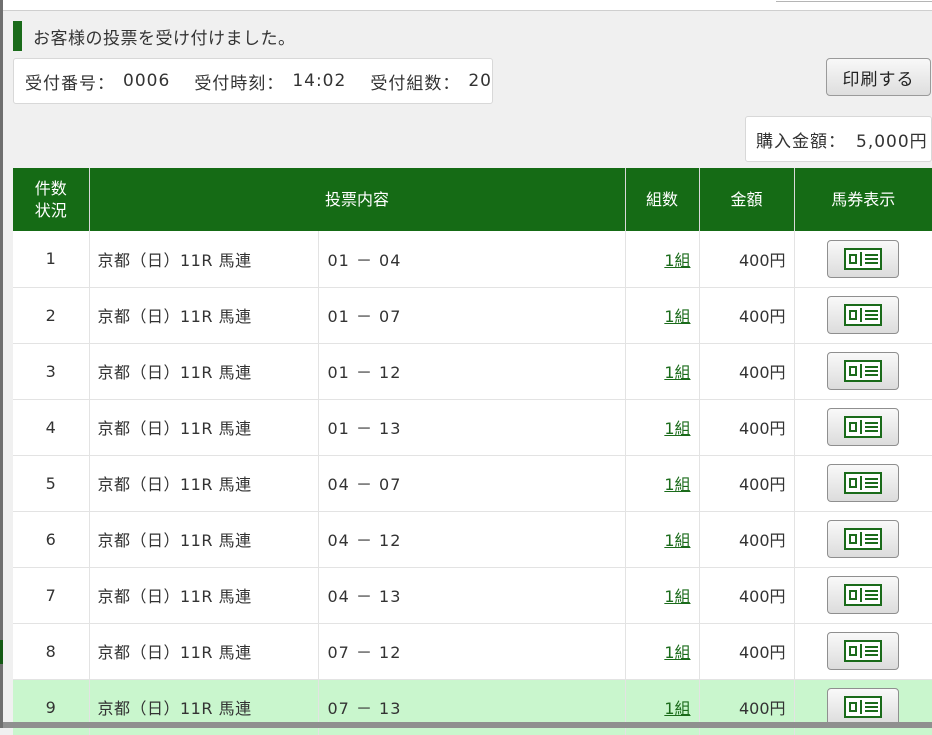 This screenshot has height=735, width=932. I want to click on row-combination: 04 － 13, so click(472, 594).